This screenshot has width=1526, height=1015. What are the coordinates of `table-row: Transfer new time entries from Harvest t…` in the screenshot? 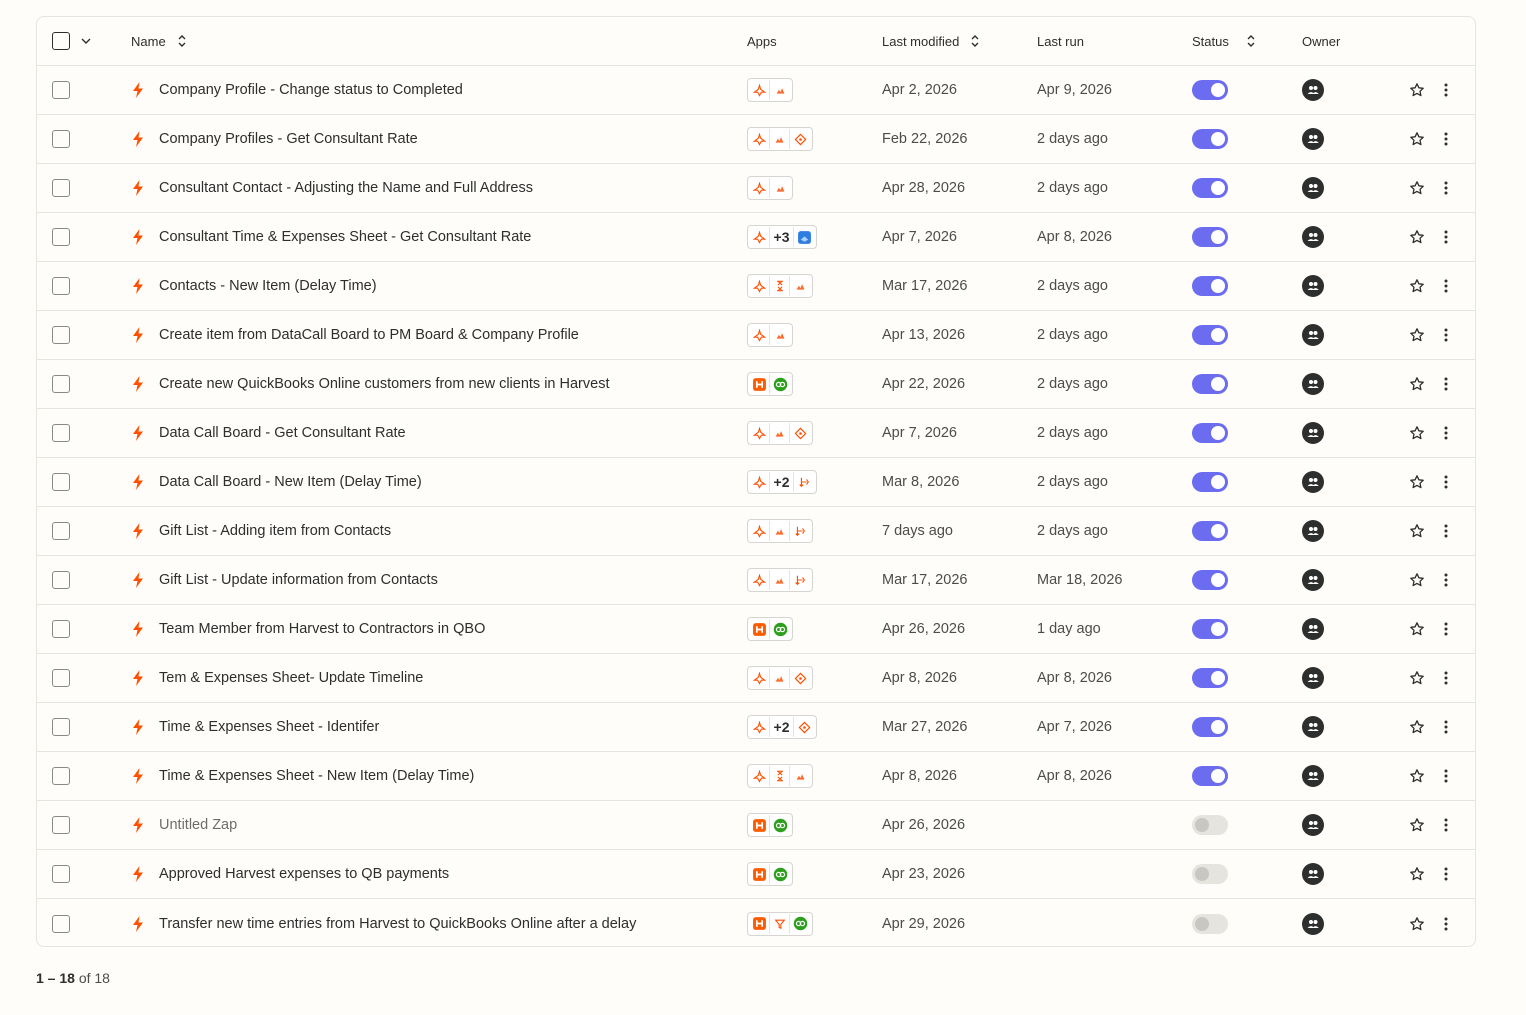 It's located at (756, 922).